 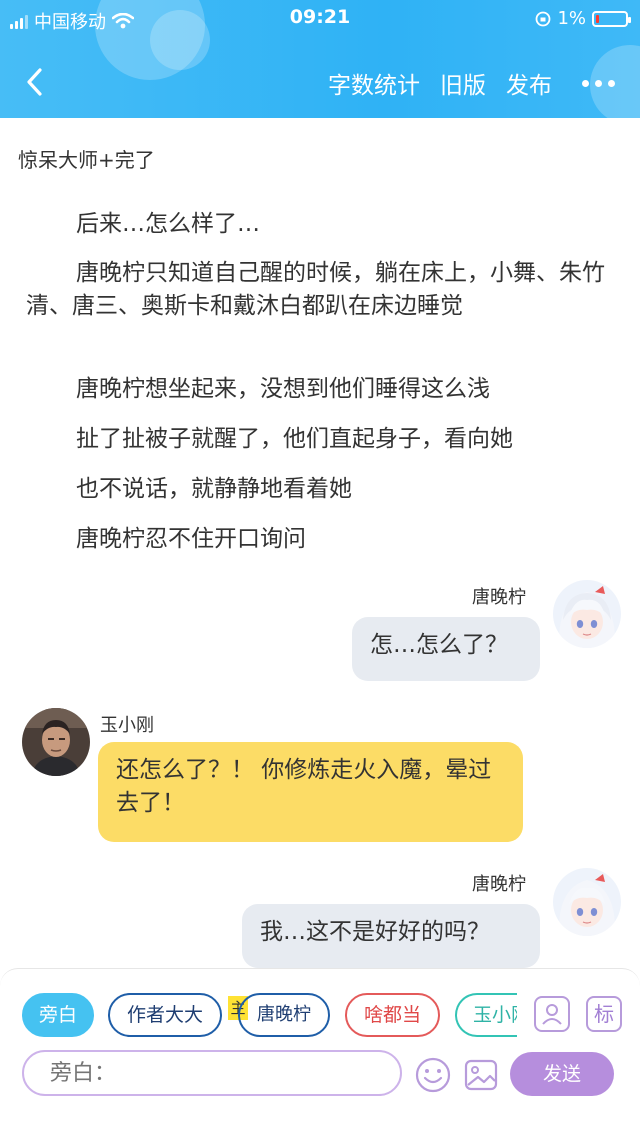 What do you see at coordinates (214, 489) in the screenshot?
I see `narration-line: 也不说话，就静静地看着她` at bounding box center [214, 489].